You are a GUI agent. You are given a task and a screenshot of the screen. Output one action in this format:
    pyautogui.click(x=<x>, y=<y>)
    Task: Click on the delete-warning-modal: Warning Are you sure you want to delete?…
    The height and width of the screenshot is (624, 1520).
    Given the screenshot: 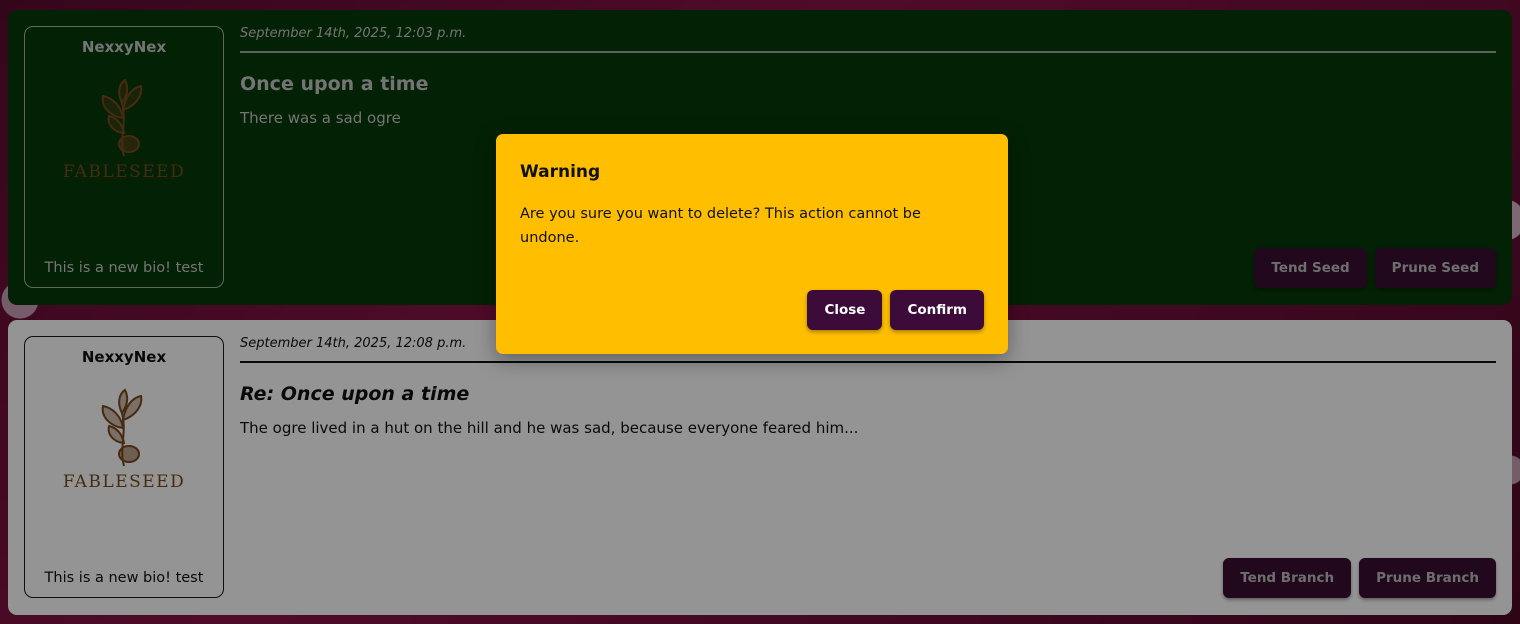 What is the action you would take?
    pyautogui.click(x=752, y=244)
    